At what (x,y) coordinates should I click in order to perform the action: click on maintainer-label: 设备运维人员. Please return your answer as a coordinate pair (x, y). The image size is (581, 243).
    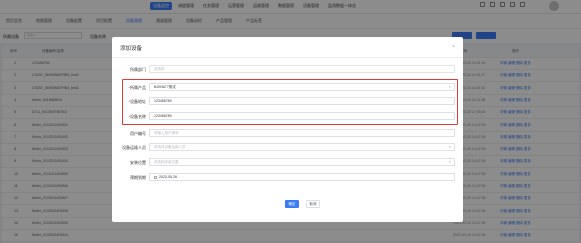
    Looking at the image, I should click on (134, 147).